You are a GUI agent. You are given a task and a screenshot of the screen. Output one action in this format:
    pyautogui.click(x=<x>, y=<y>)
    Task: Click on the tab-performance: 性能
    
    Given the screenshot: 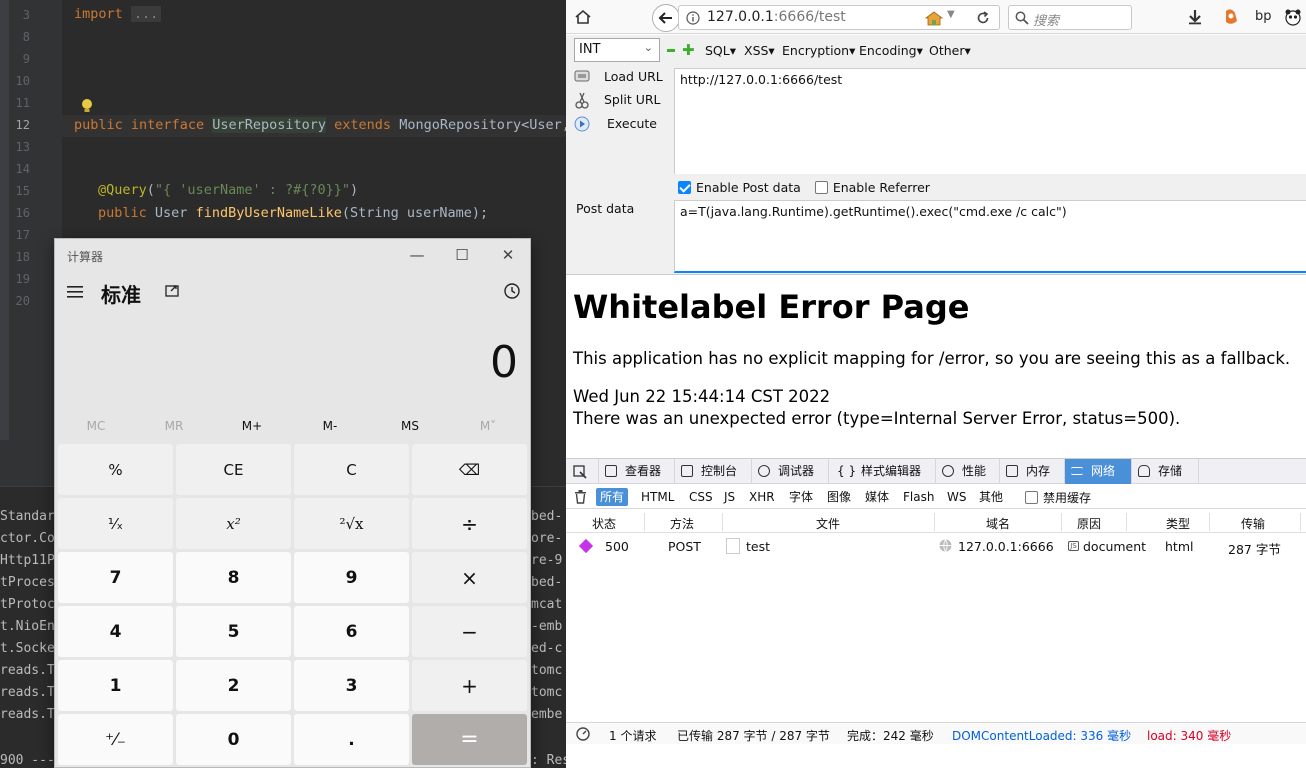 What is the action you would take?
    pyautogui.click(x=968, y=471)
    